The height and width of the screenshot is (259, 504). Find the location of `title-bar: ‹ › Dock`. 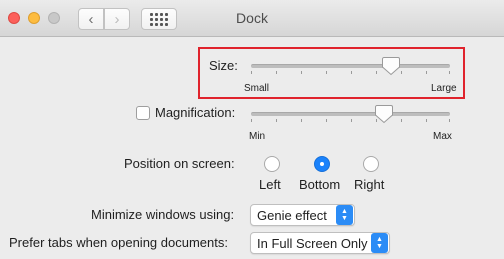

title-bar: ‹ › Dock is located at coordinates (252, 18).